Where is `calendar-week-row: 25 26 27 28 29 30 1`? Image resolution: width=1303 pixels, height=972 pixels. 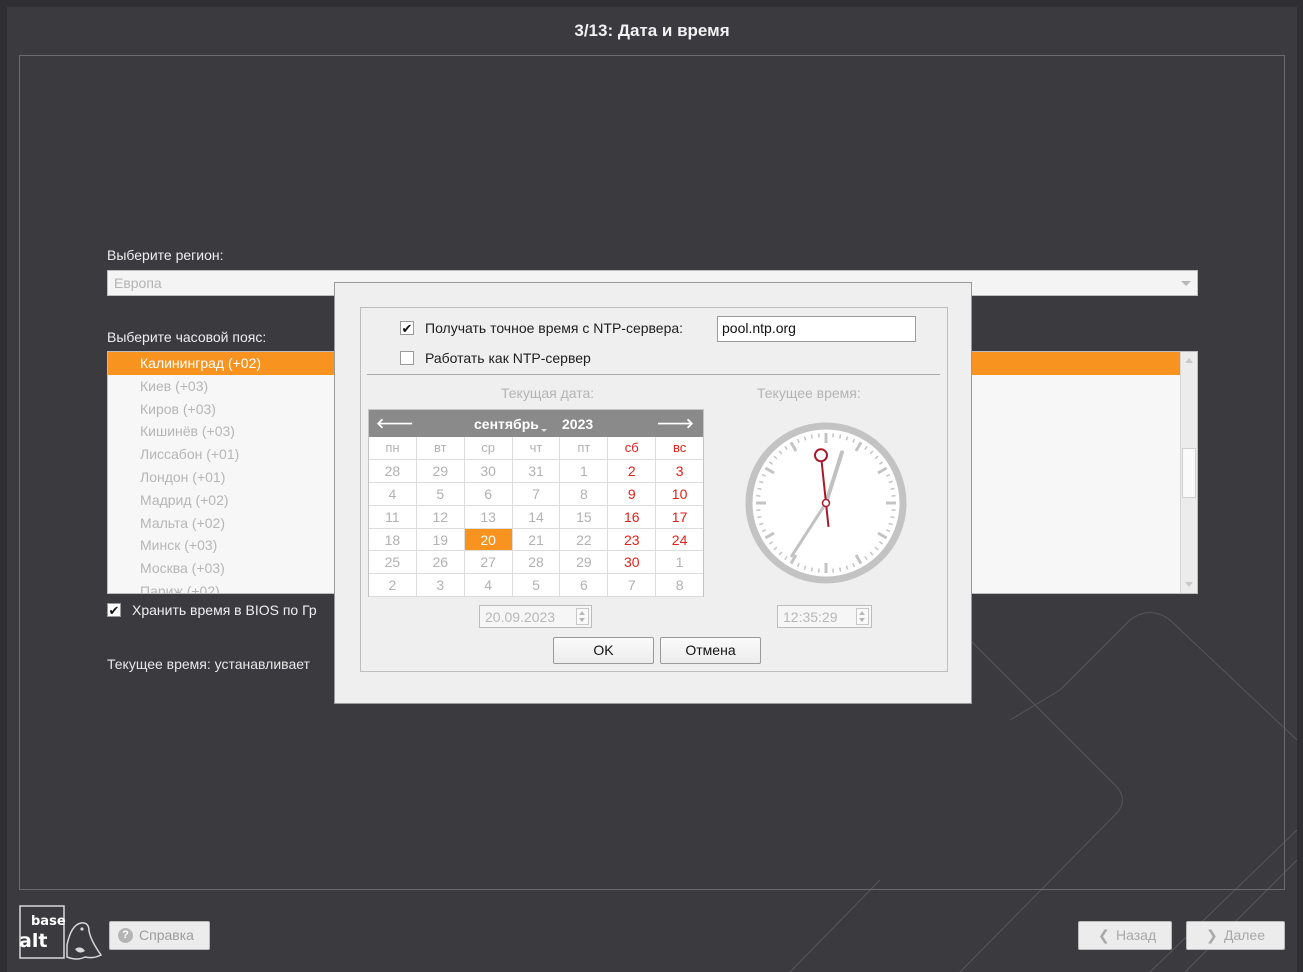 calendar-week-row: 25 26 27 28 29 30 1 is located at coordinates (536, 563).